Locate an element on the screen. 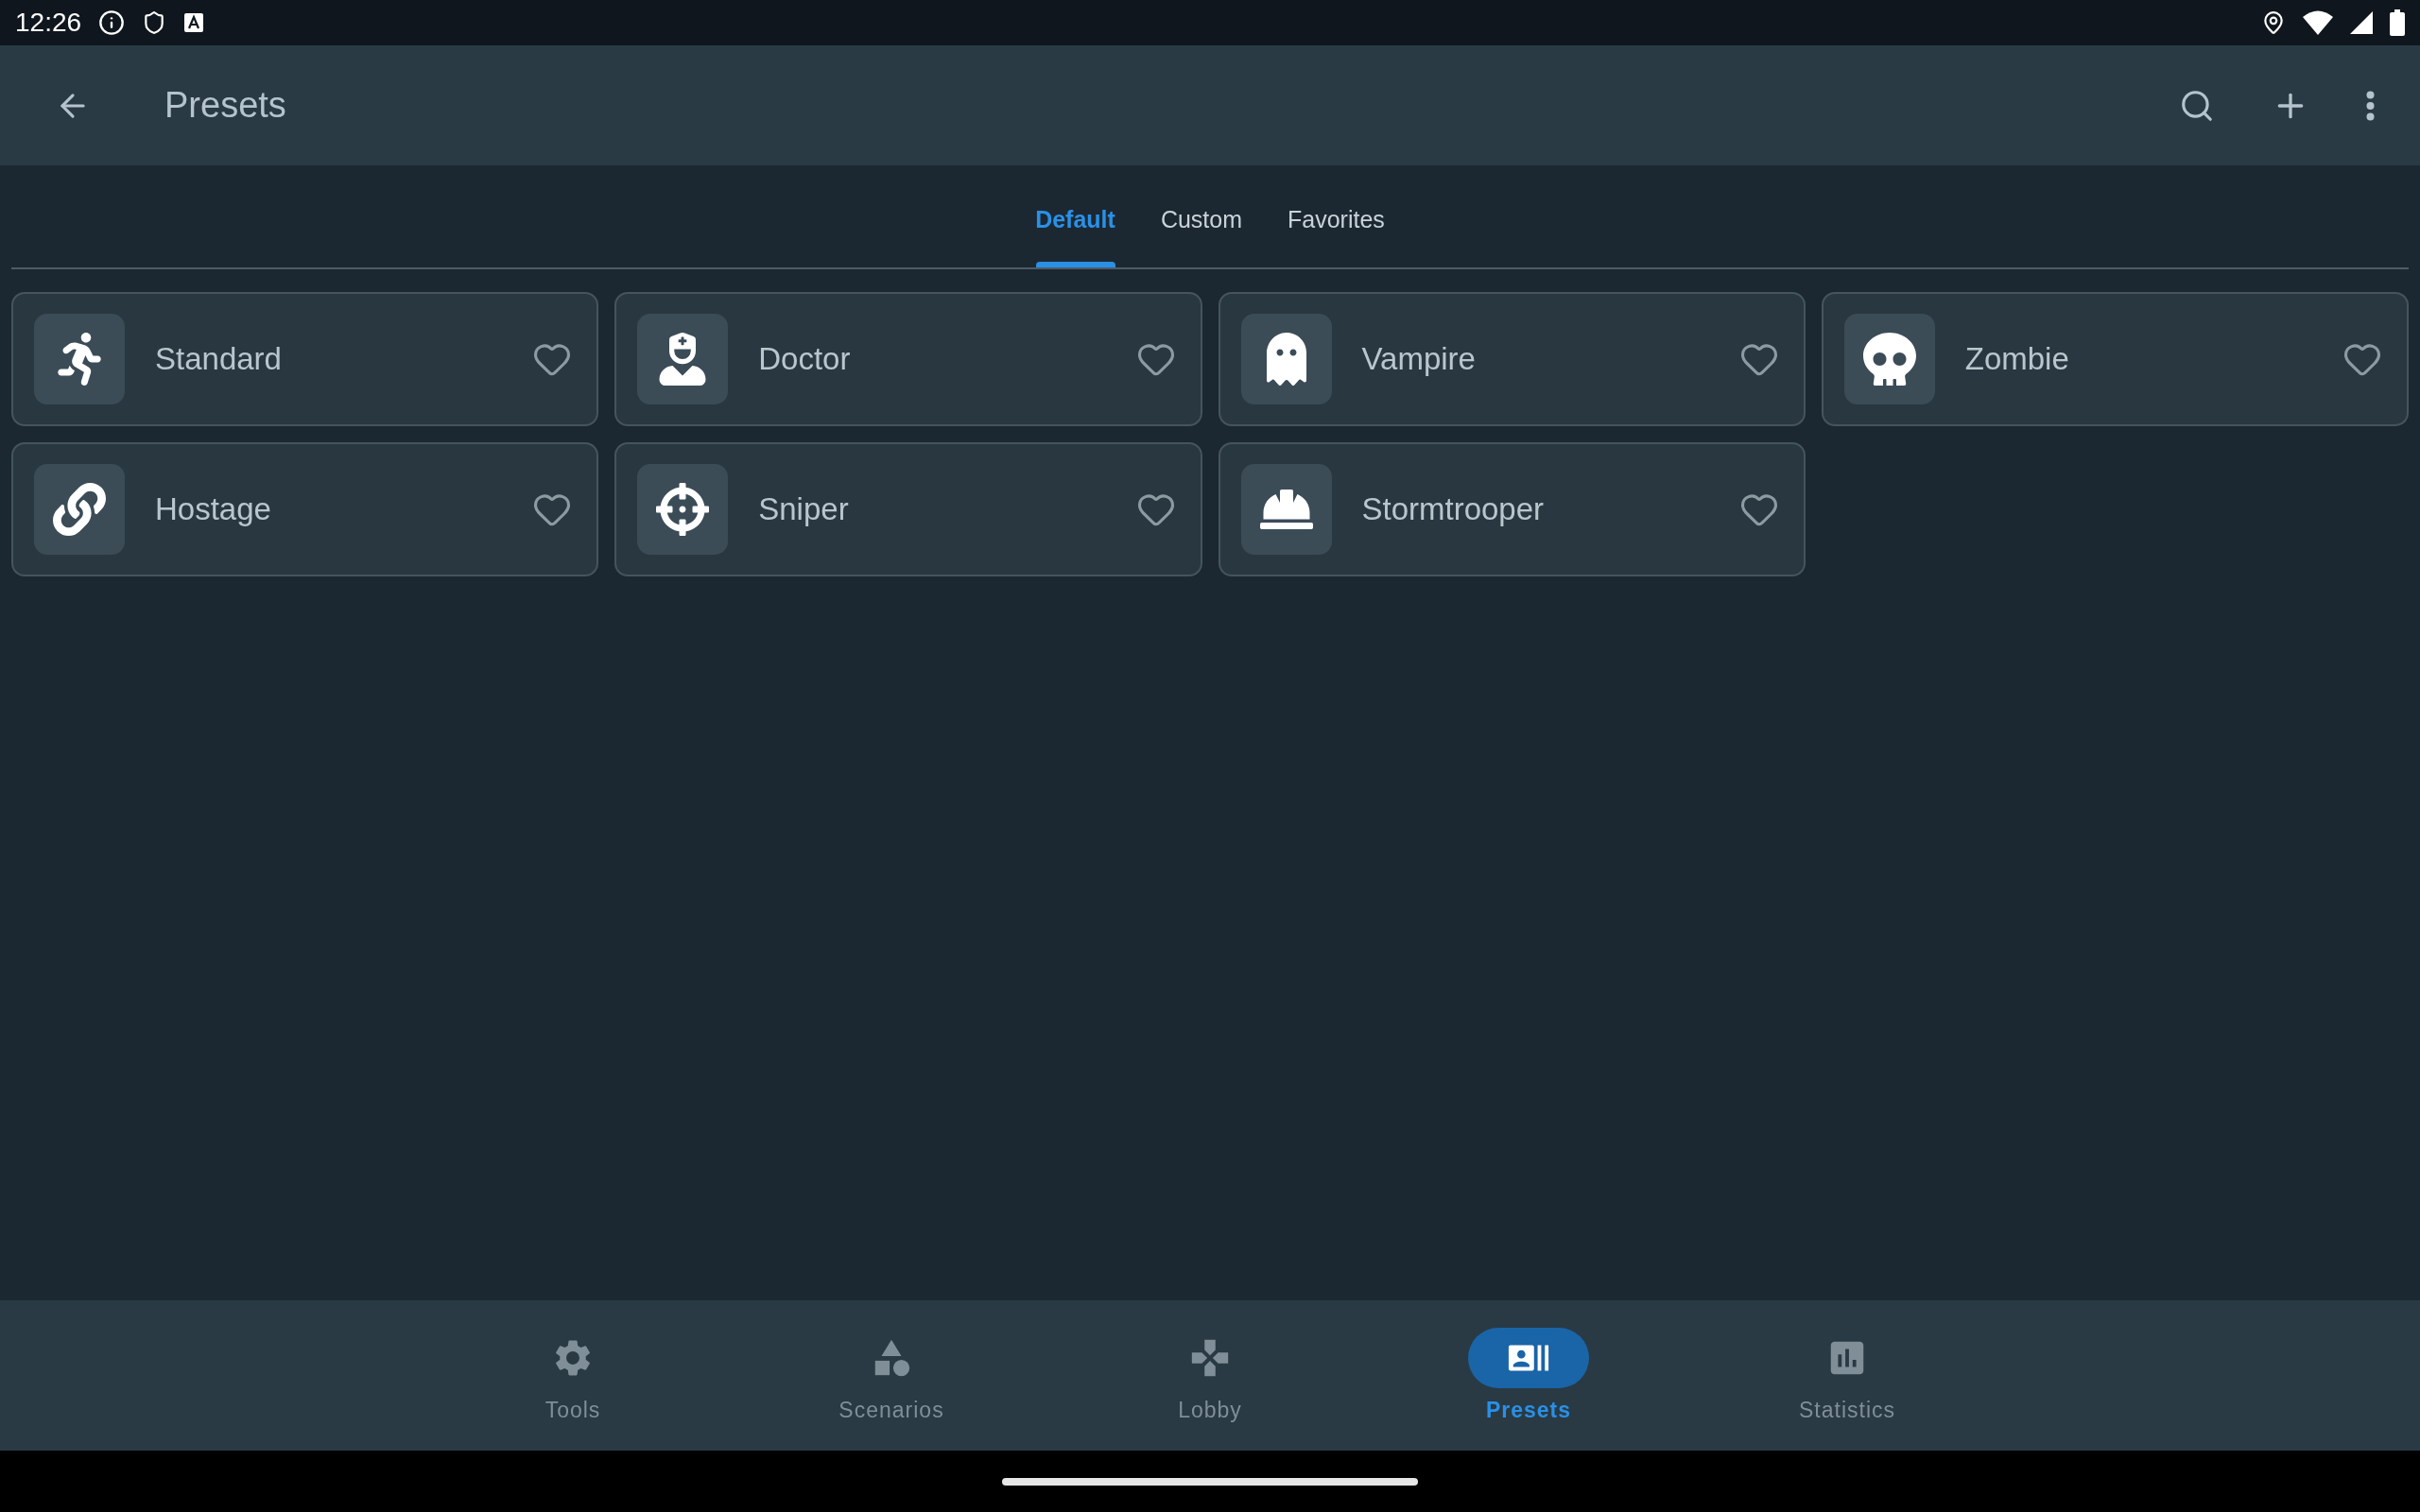 The width and height of the screenshot is (2420, 1512). location-icon is located at coordinates (2273, 22).